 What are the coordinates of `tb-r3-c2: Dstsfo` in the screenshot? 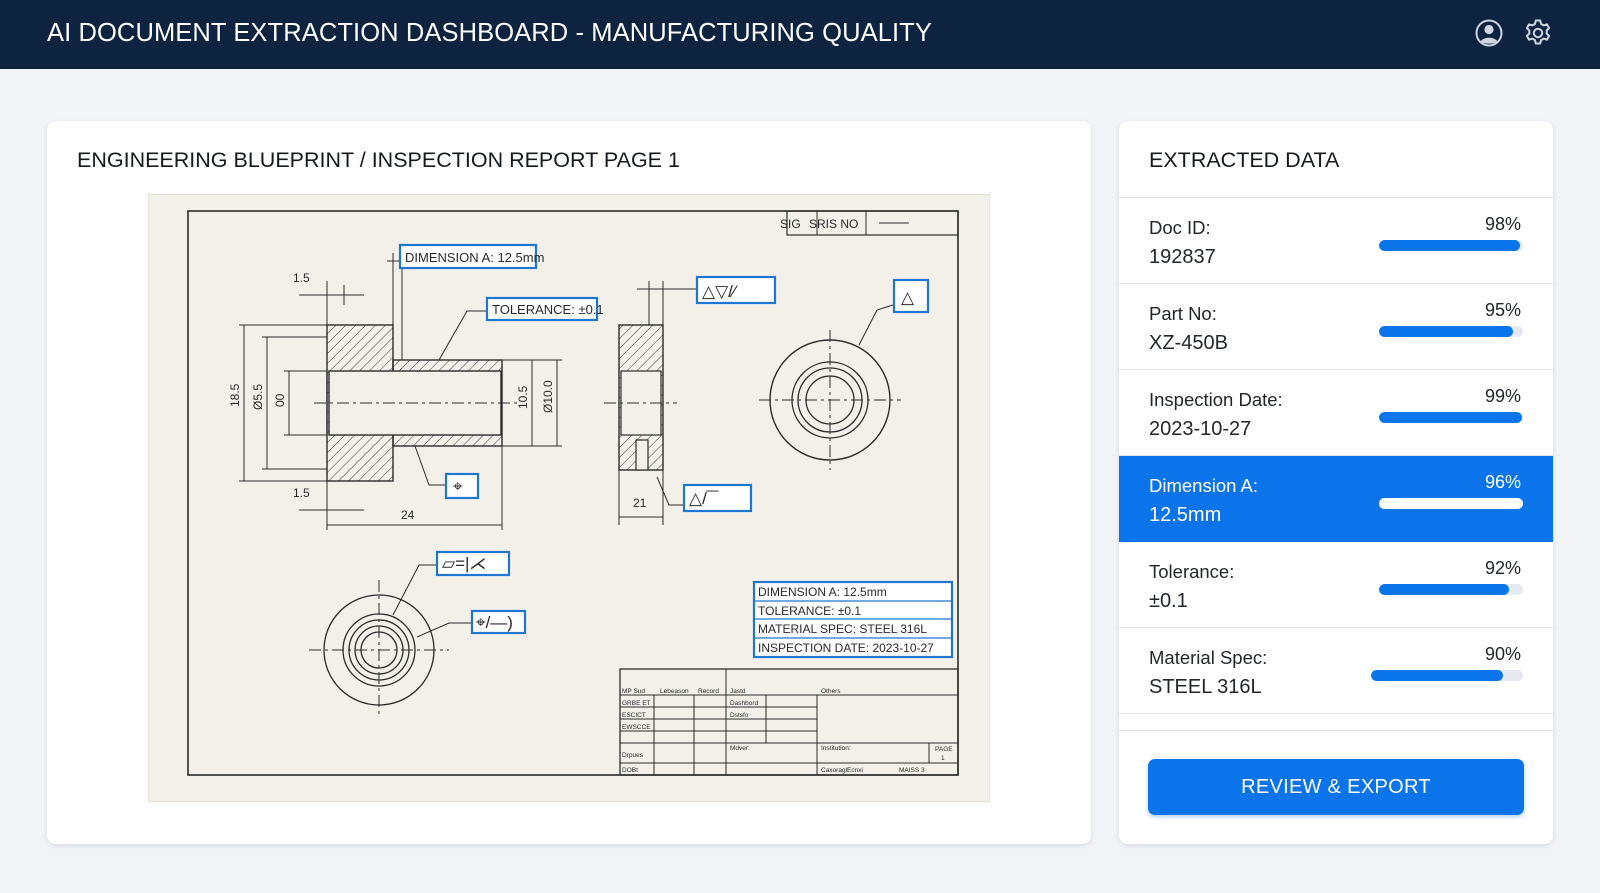 It's located at (739, 715).